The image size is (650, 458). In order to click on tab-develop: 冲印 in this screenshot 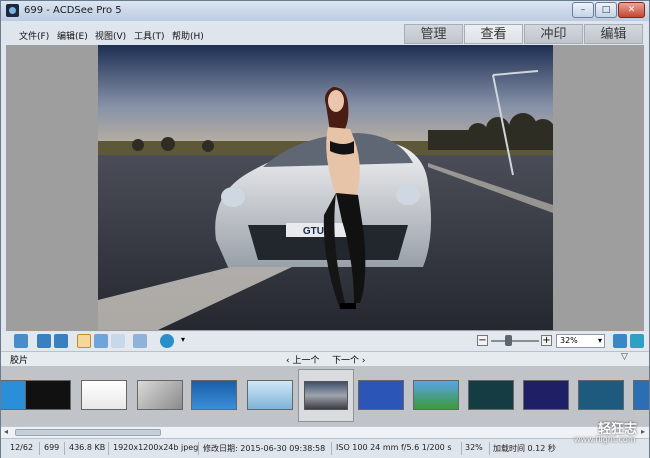, I will do `click(553, 34)`.